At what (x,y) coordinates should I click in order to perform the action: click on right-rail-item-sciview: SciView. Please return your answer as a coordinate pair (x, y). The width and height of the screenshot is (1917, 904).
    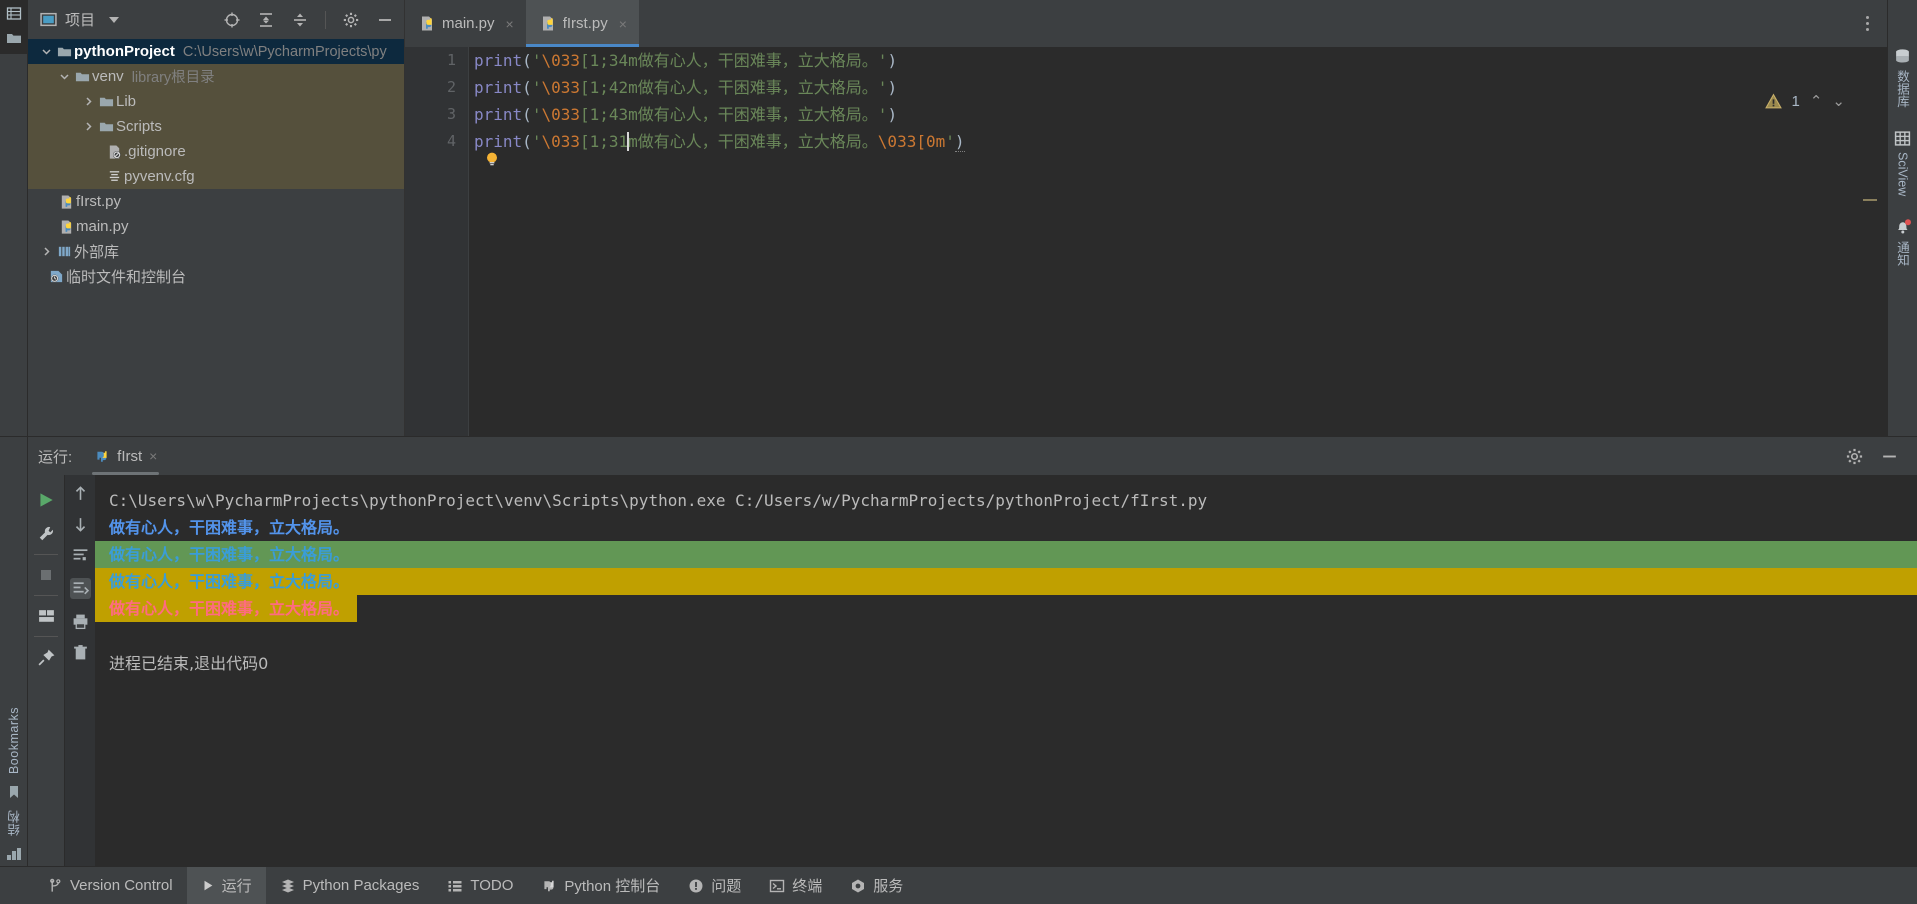
    Looking at the image, I should click on (1902, 163).